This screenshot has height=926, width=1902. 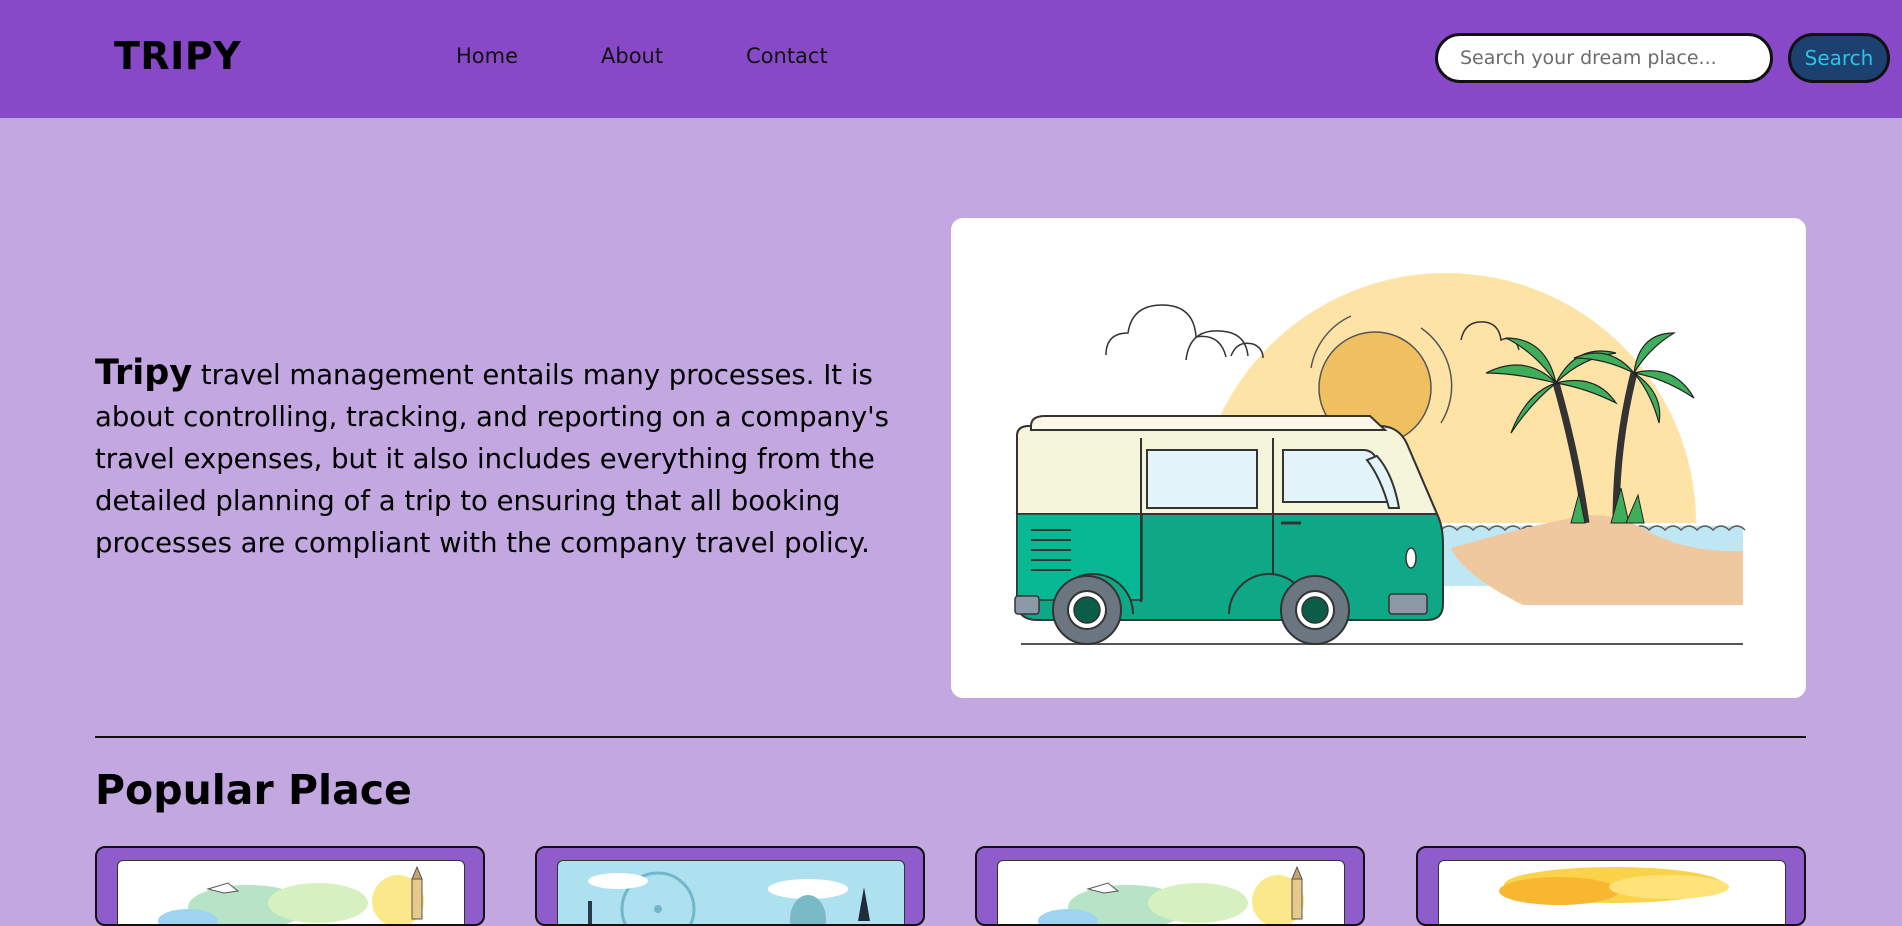 I want to click on section-divider, so click(x=950, y=737).